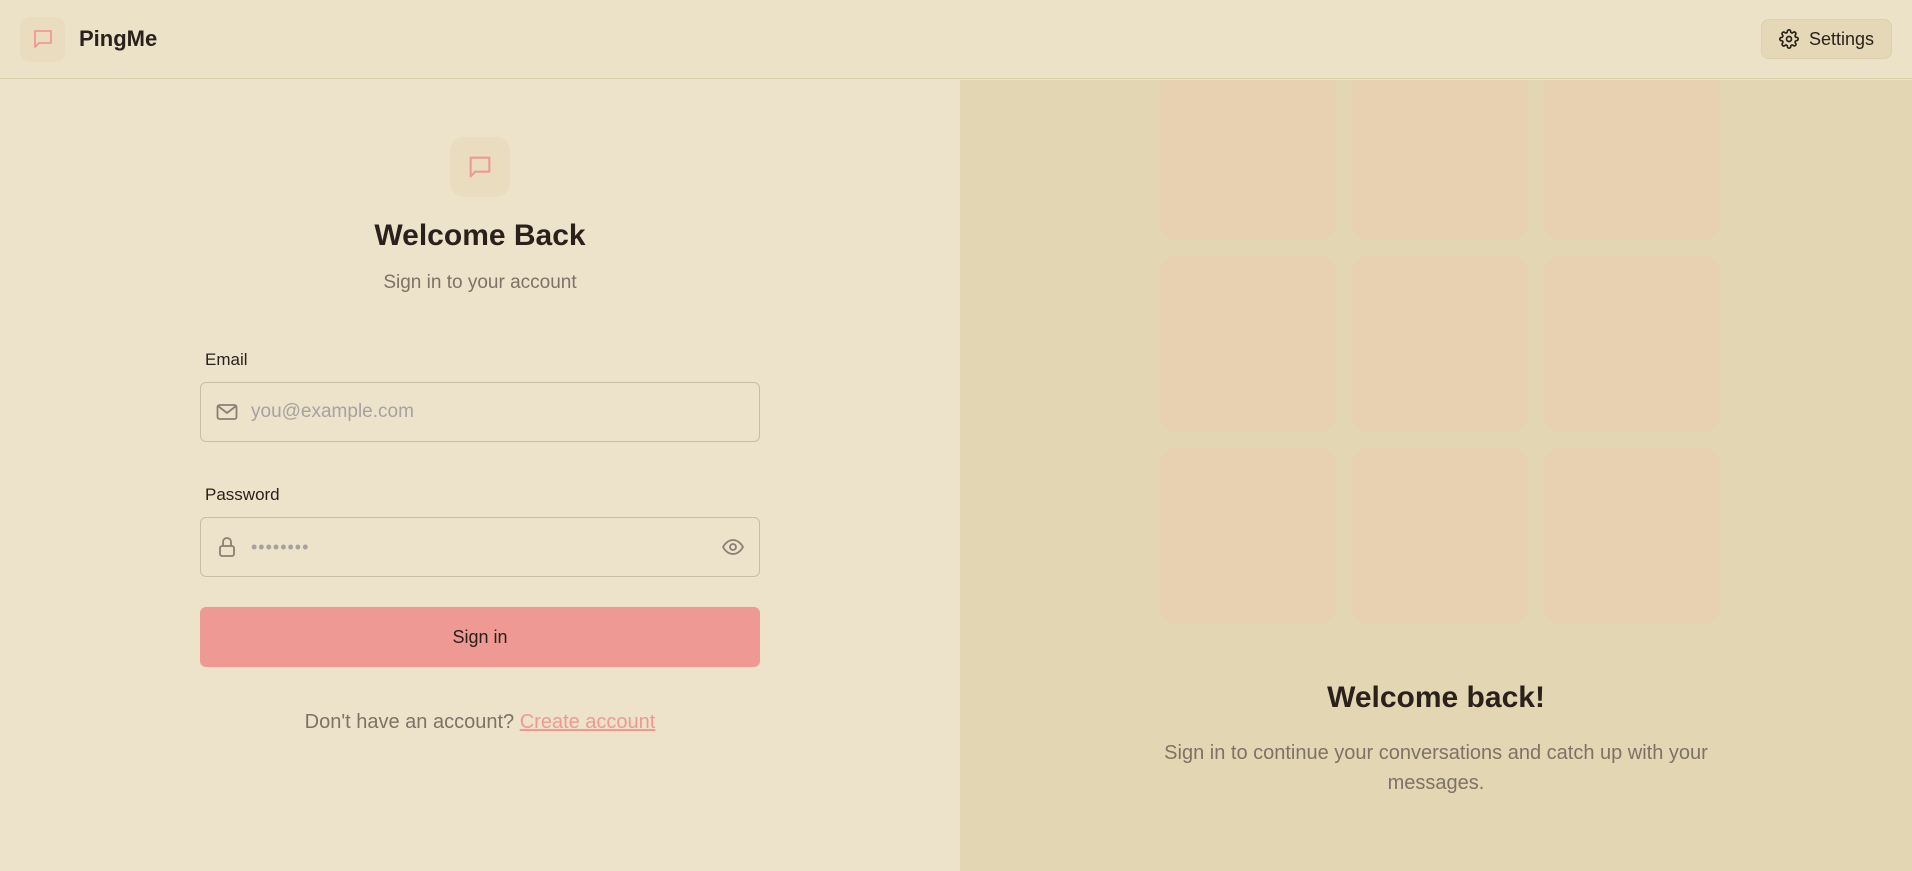 The width and height of the screenshot is (1912, 871). Describe the element at coordinates (1436, 697) in the screenshot. I see `promo-title: Welcome back!` at that location.